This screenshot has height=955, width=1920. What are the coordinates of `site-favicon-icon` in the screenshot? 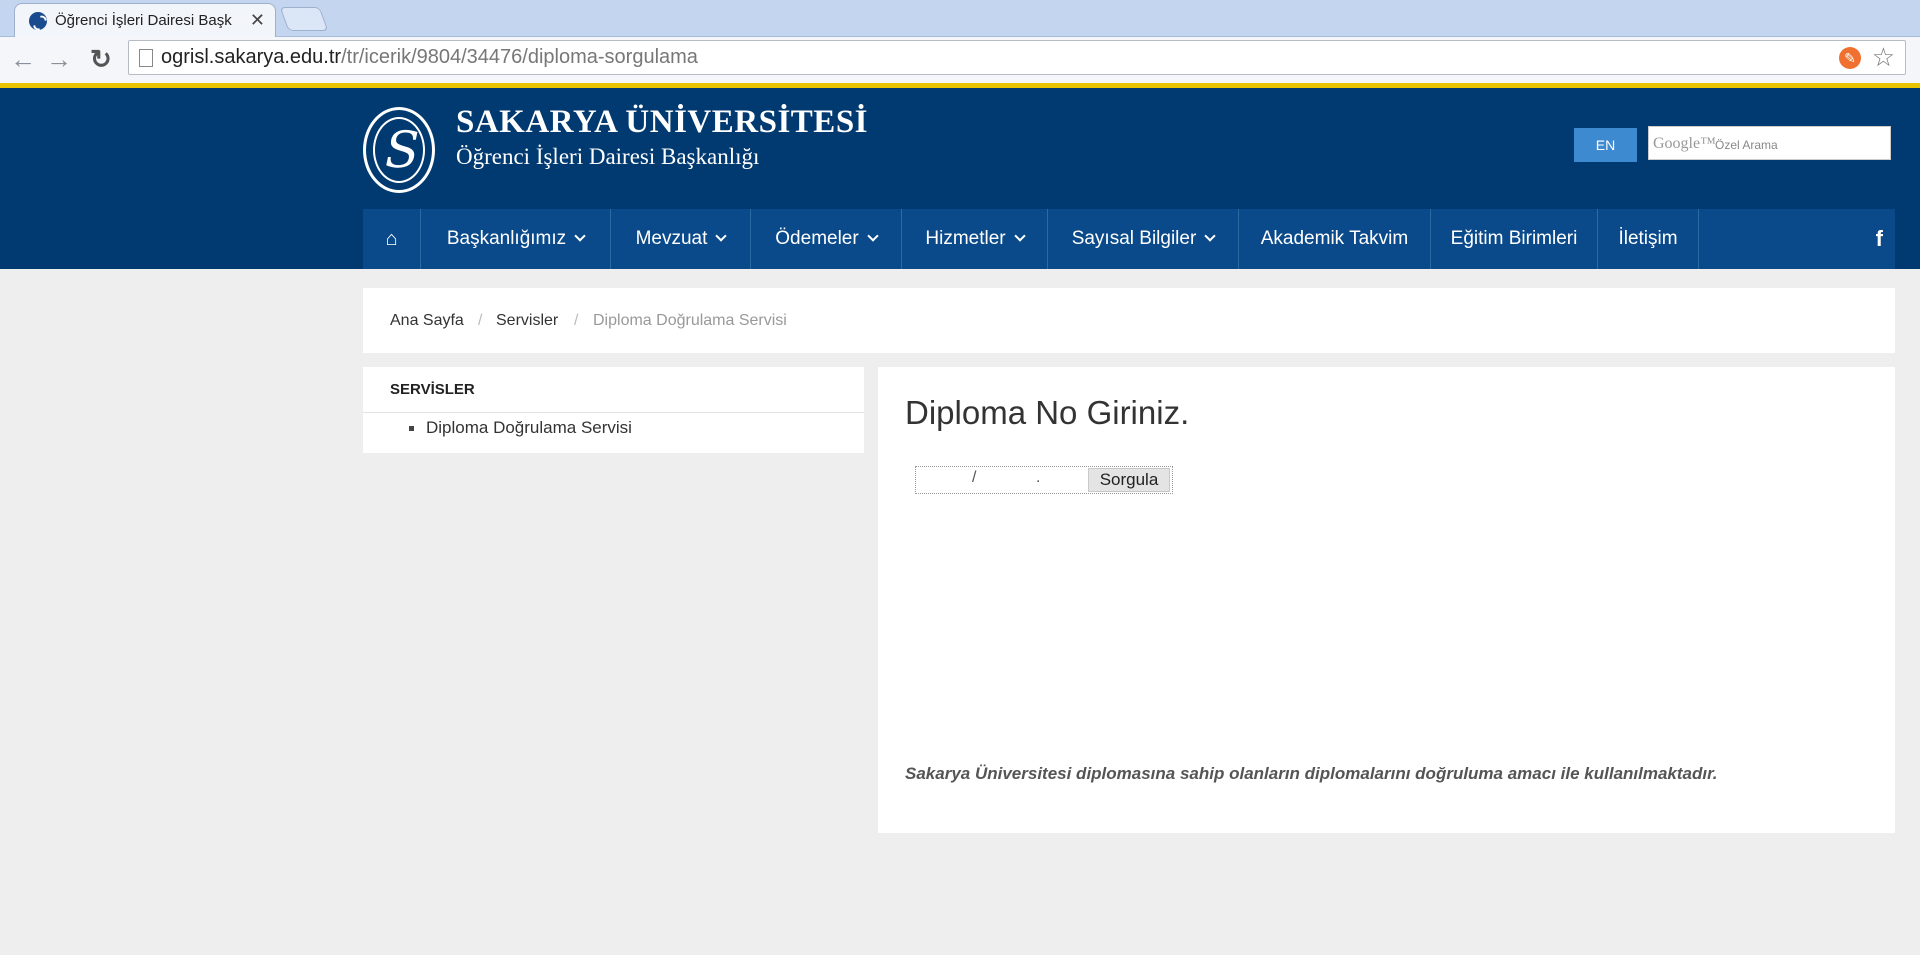 It's located at (38, 21).